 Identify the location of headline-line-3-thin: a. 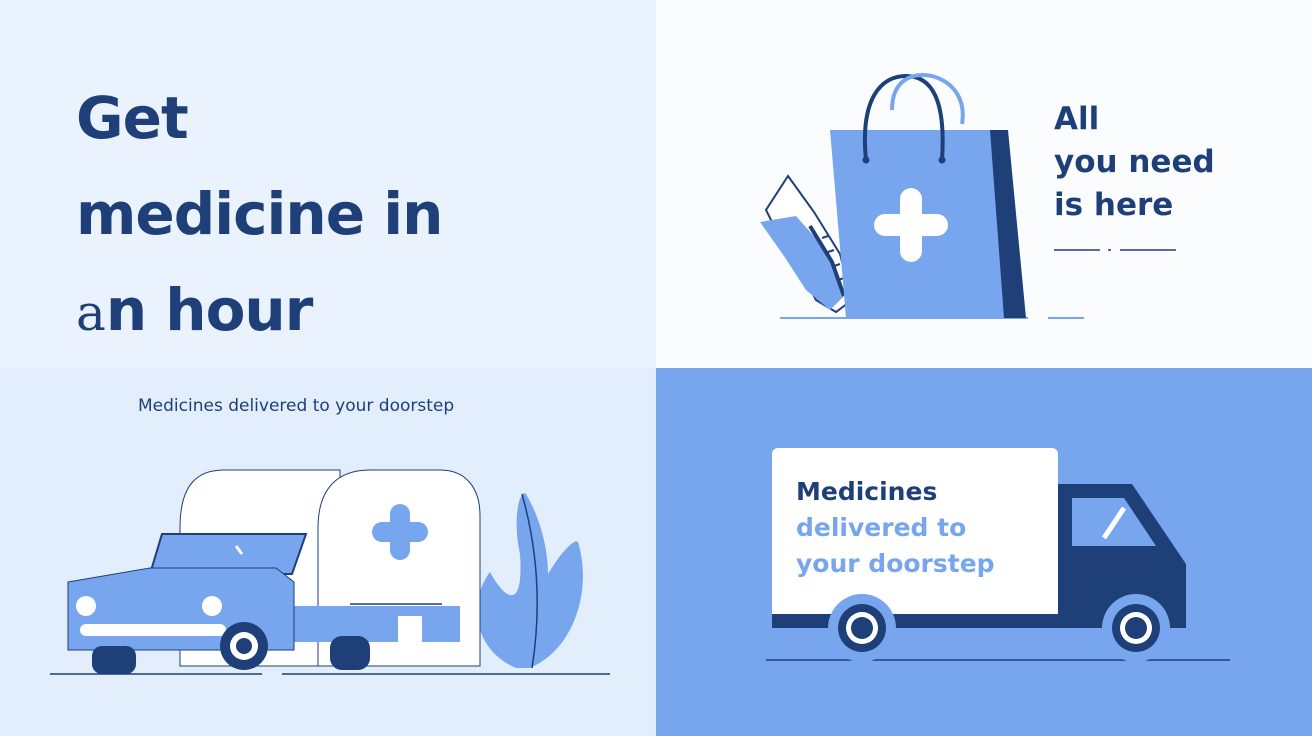
(91, 313).